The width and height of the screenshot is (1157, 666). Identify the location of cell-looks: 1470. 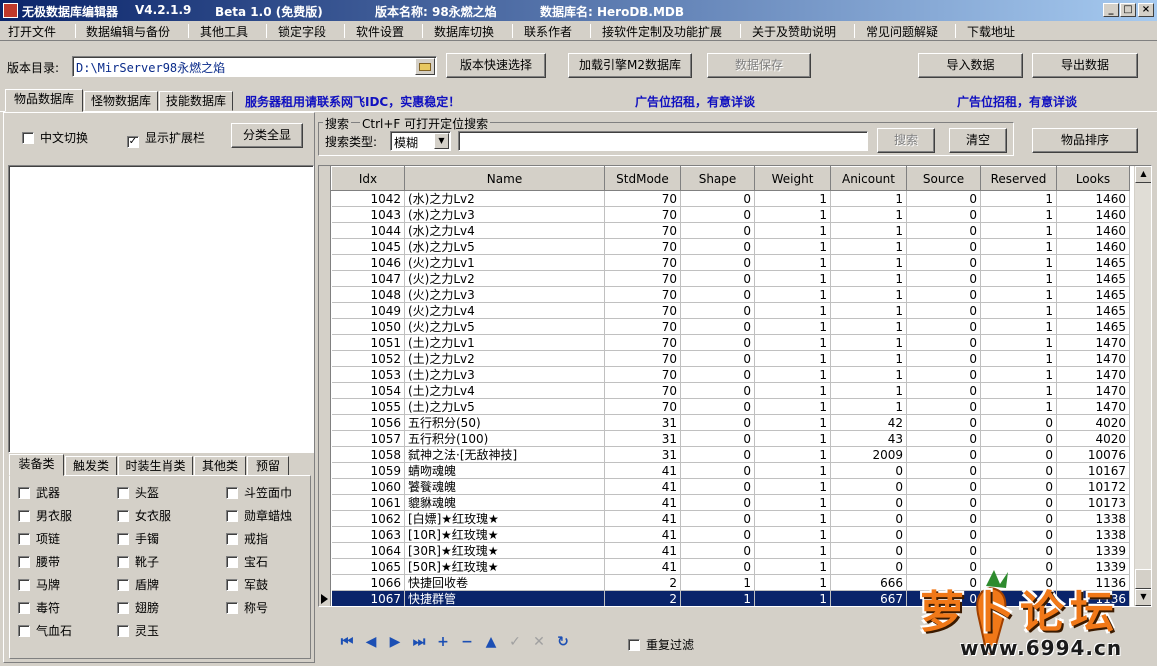
(1093, 374).